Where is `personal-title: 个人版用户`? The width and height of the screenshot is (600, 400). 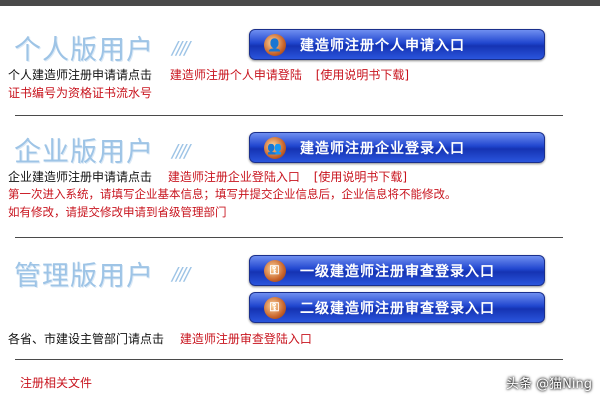
personal-title: 个人版用户 is located at coordinates (84, 50).